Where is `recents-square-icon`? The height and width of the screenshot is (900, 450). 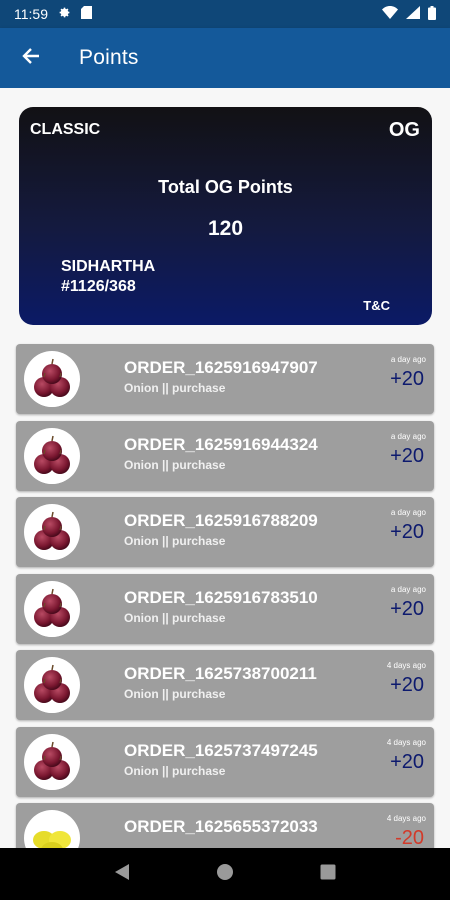 recents-square-icon is located at coordinates (328, 874).